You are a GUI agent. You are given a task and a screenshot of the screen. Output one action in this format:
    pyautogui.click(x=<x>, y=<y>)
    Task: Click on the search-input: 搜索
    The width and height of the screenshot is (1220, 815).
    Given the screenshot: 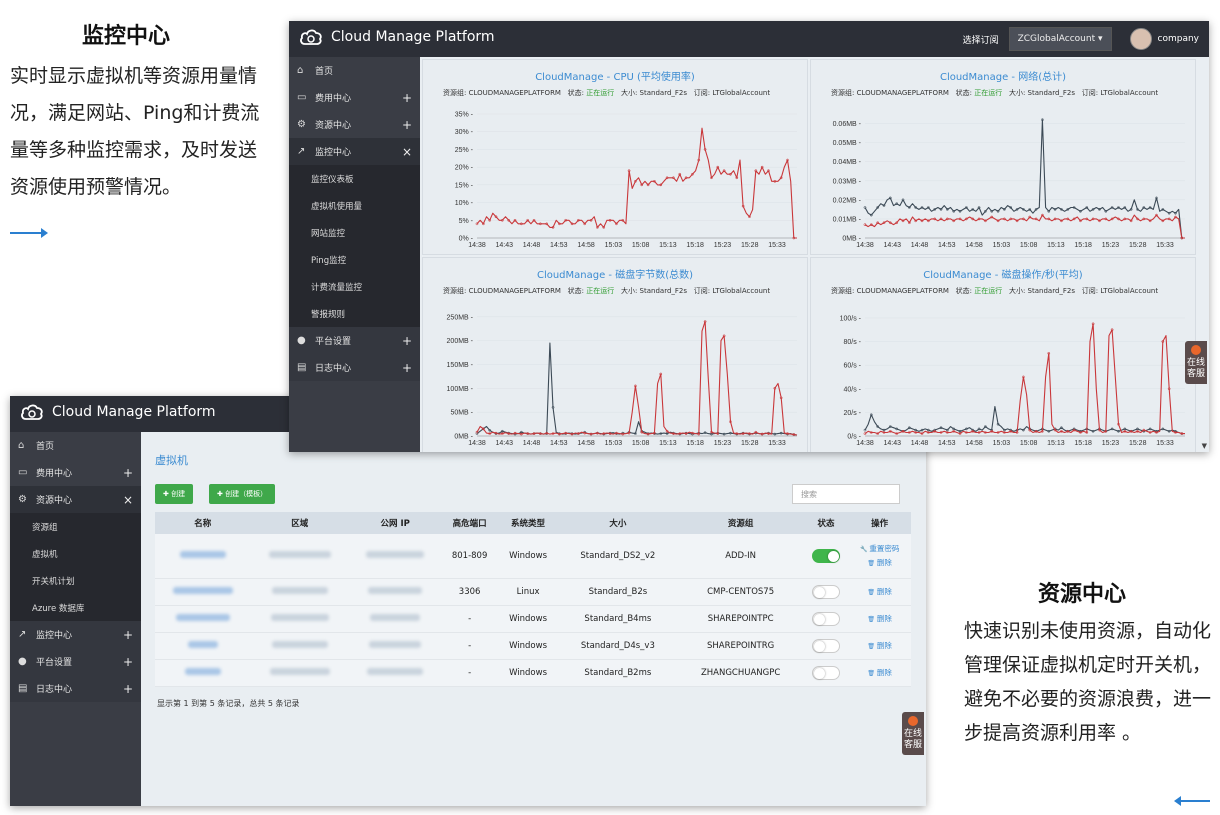 What is the action you would take?
    pyautogui.click(x=846, y=494)
    